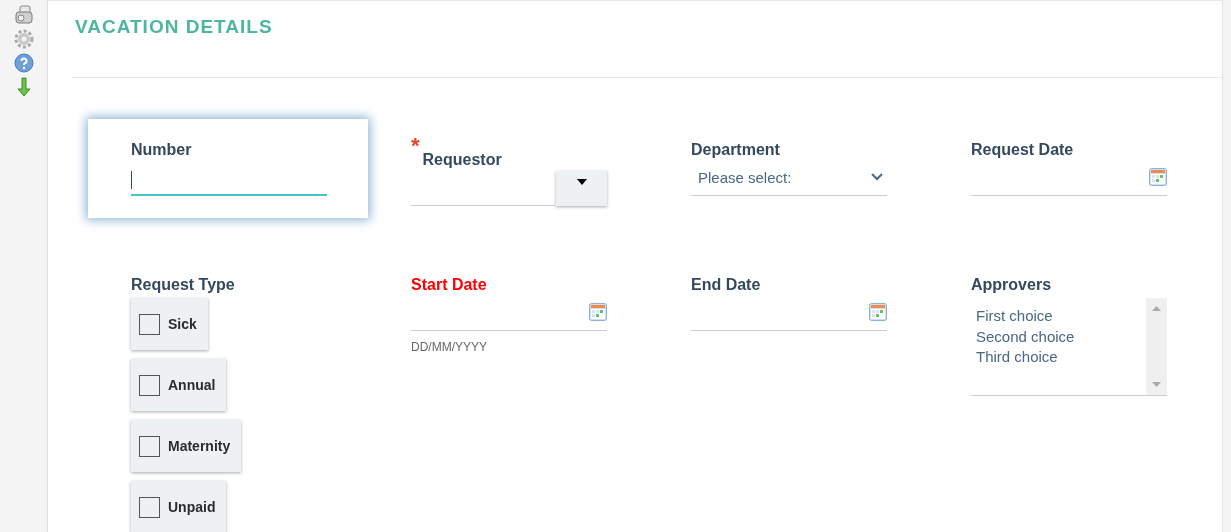 The height and width of the screenshot is (532, 1231). I want to click on field-label: End Date, so click(726, 285).